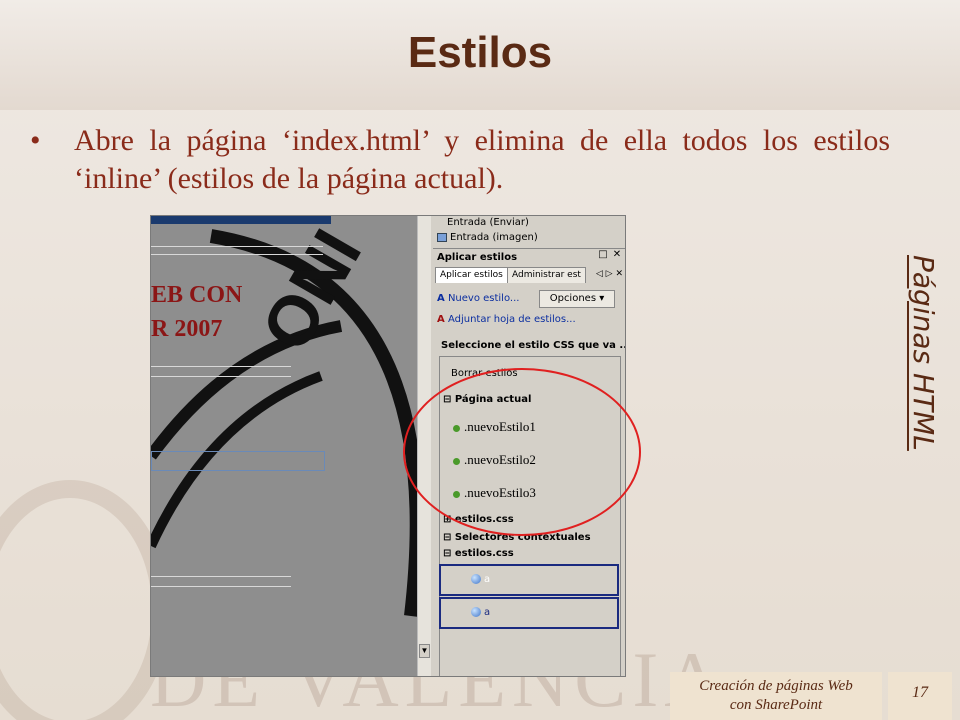 This screenshot has width=960, height=720. Describe the element at coordinates (522, 452) in the screenshot. I see `highlight-circle` at that location.